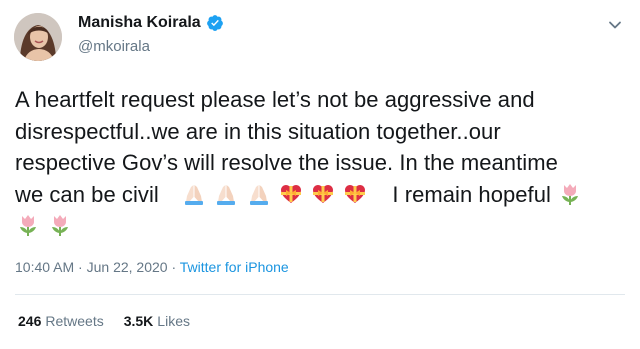 The width and height of the screenshot is (640, 349). I want to click on tweet-time: 10:40 AM, so click(44, 267).